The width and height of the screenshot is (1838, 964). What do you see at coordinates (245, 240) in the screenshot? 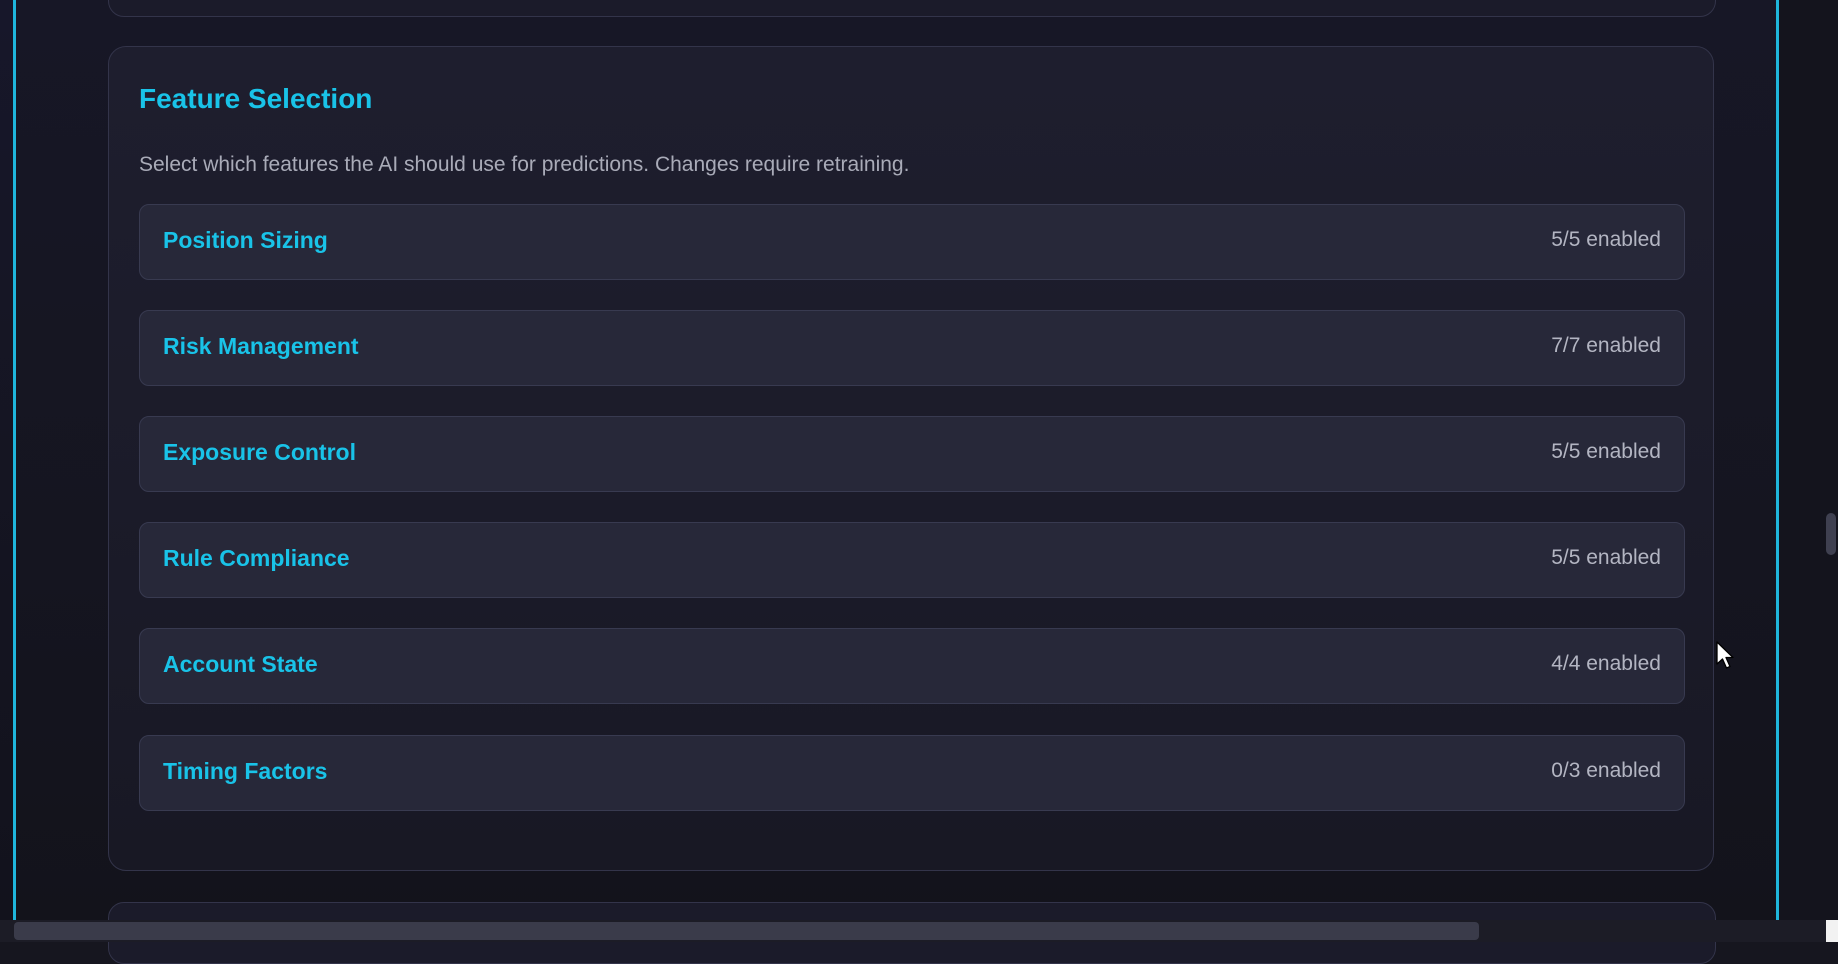
I see `feature-group-name: Position Sizing` at bounding box center [245, 240].